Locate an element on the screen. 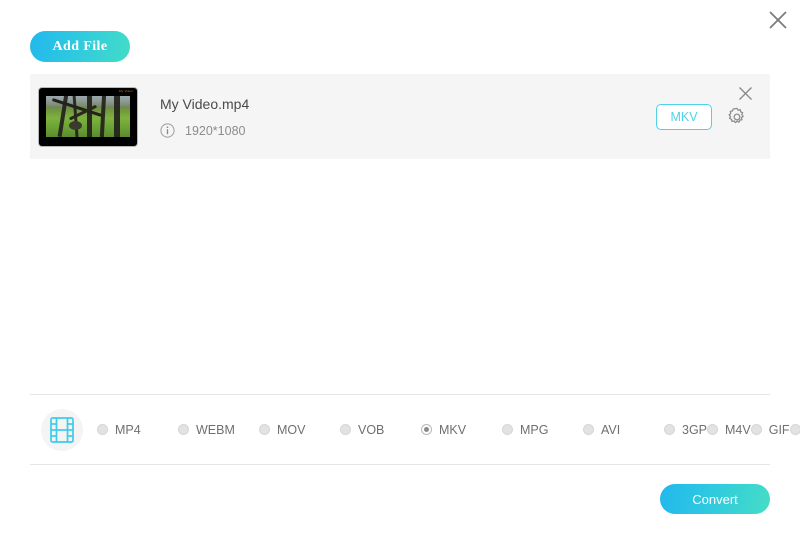  format-option-label: WEBM is located at coordinates (215, 429).